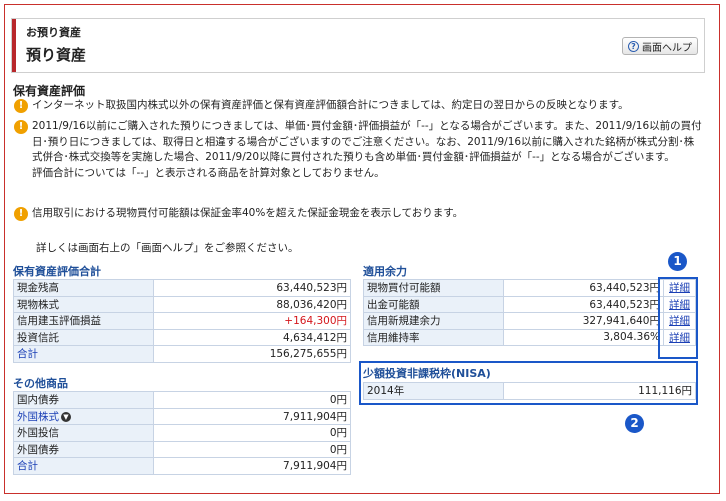 The image size is (726, 501). Describe the element at coordinates (83, 304) in the screenshot. I see `row-label: 現物株式` at that location.